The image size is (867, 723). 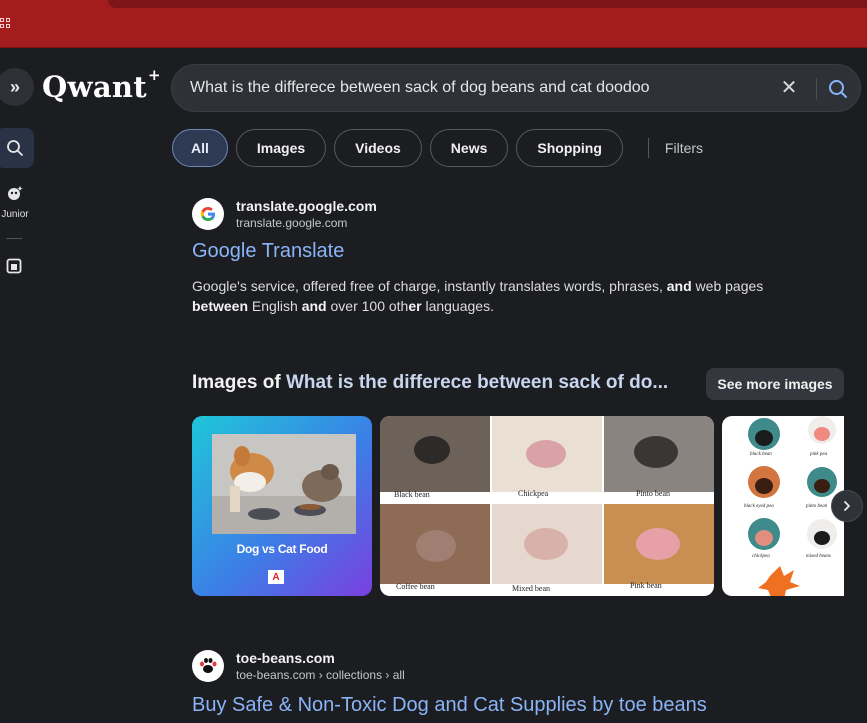 I want to click on dog-vs-cat-food-image, so click(x=282, y=506).